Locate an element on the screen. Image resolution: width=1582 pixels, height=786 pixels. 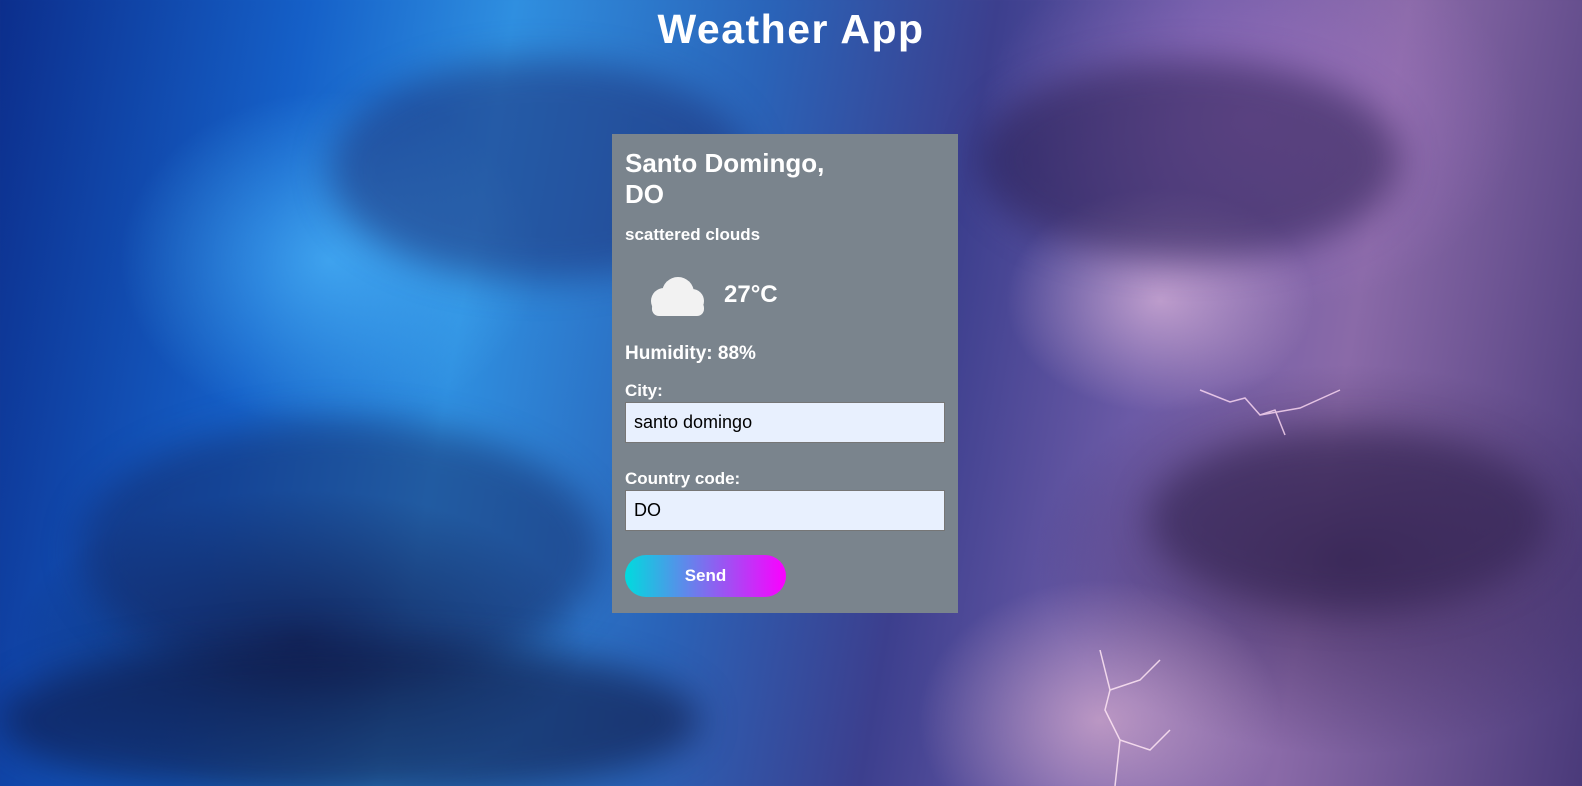
send-button: Send is located at coordinates (705, 576).